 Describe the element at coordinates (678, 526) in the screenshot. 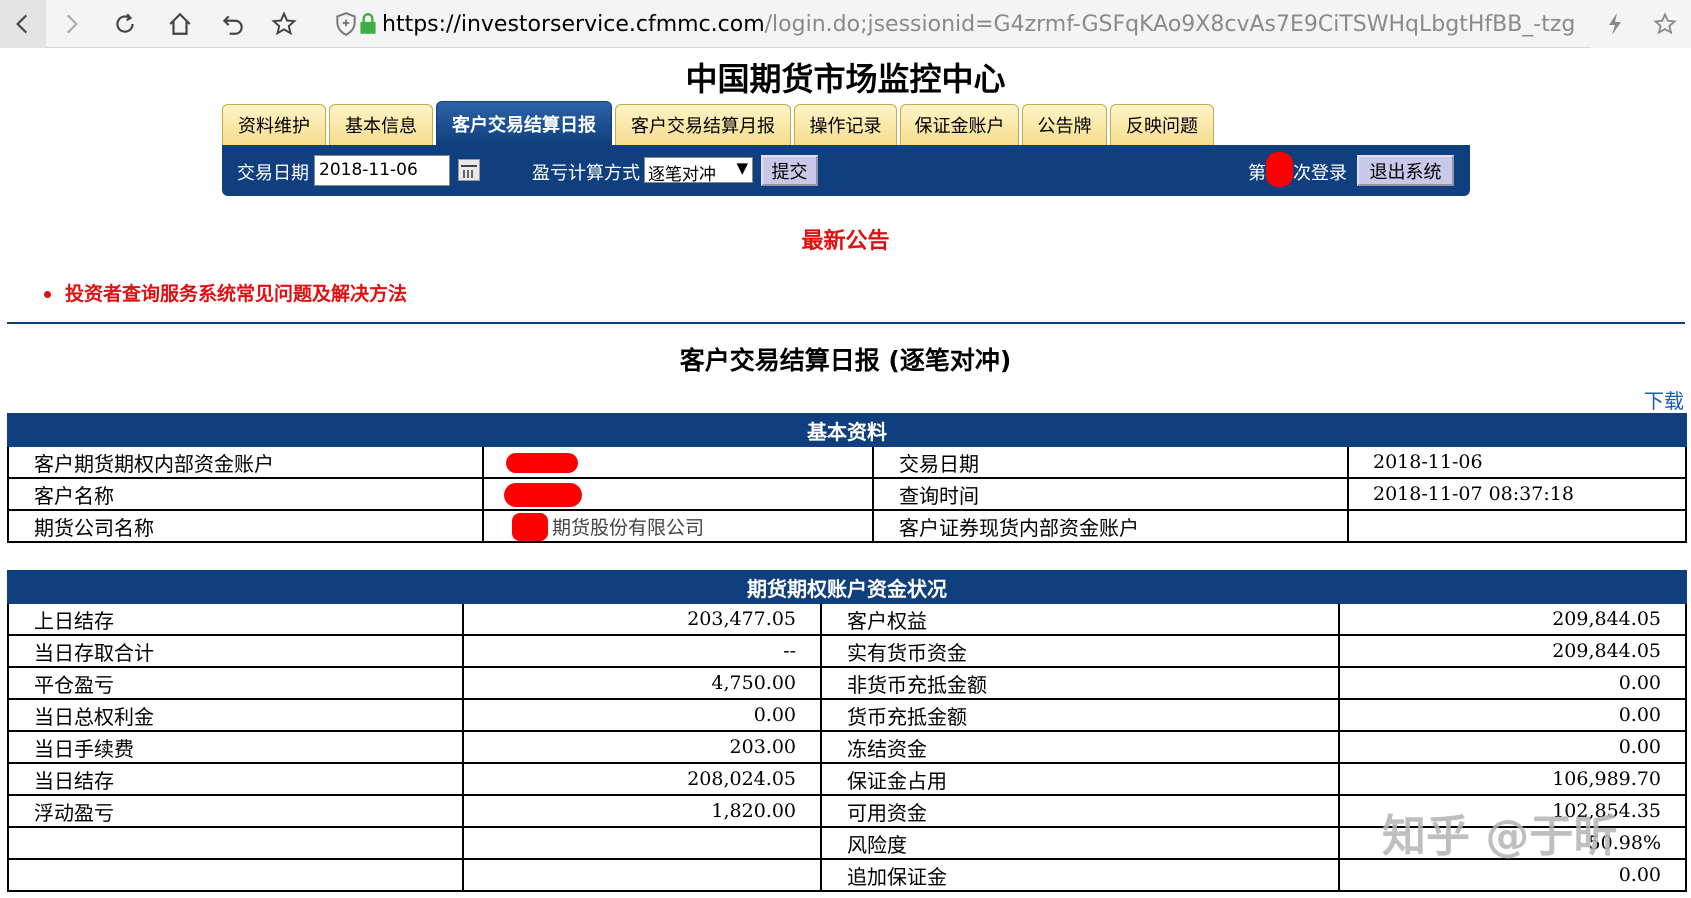

I see `value-cell: 期货股份有限公司` at that location.